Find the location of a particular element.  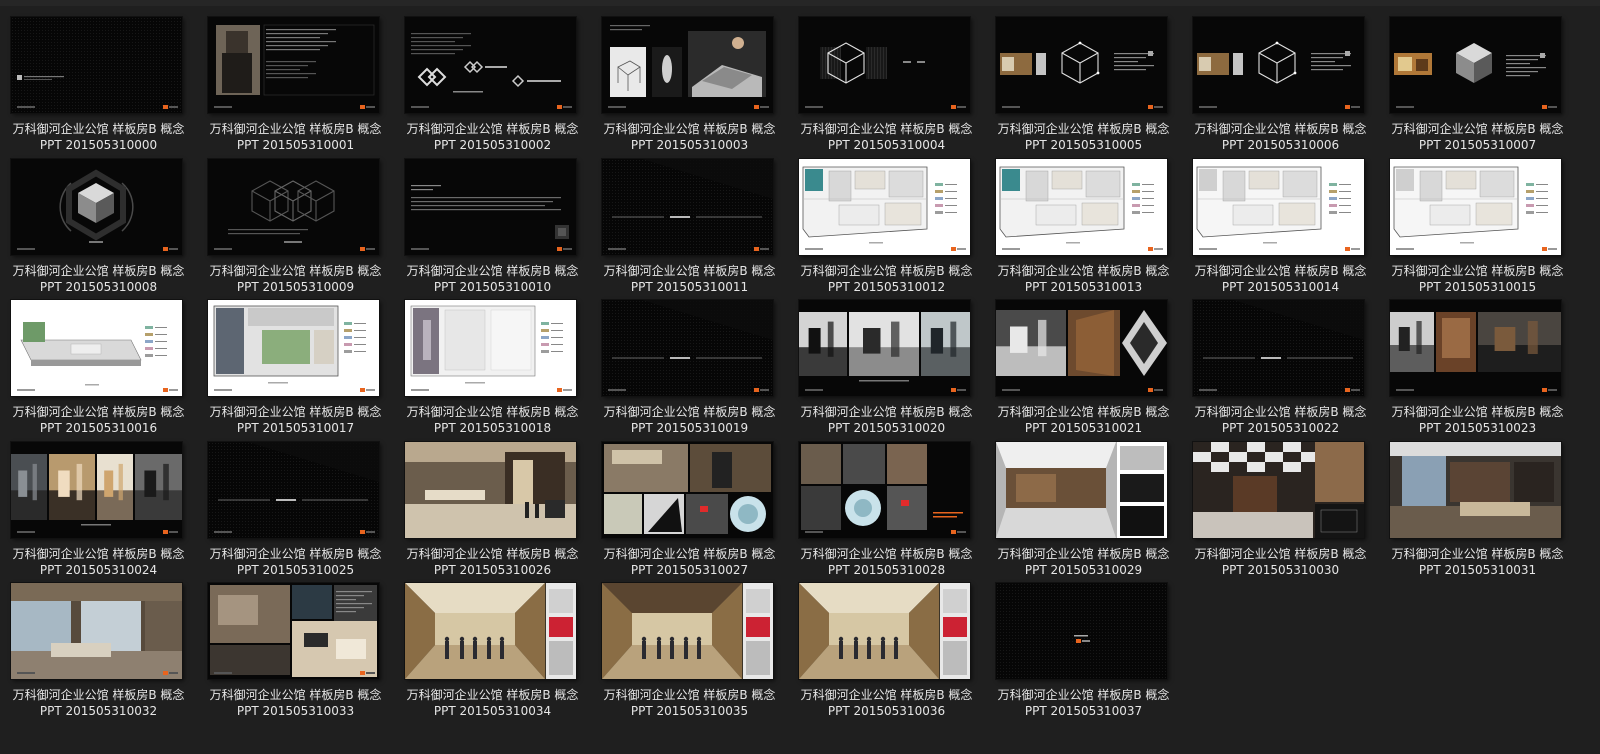

file-item: 万科御河企业公馆 样板房B 概念 PPT 201505310007 is located at coordinates (1477, 76).